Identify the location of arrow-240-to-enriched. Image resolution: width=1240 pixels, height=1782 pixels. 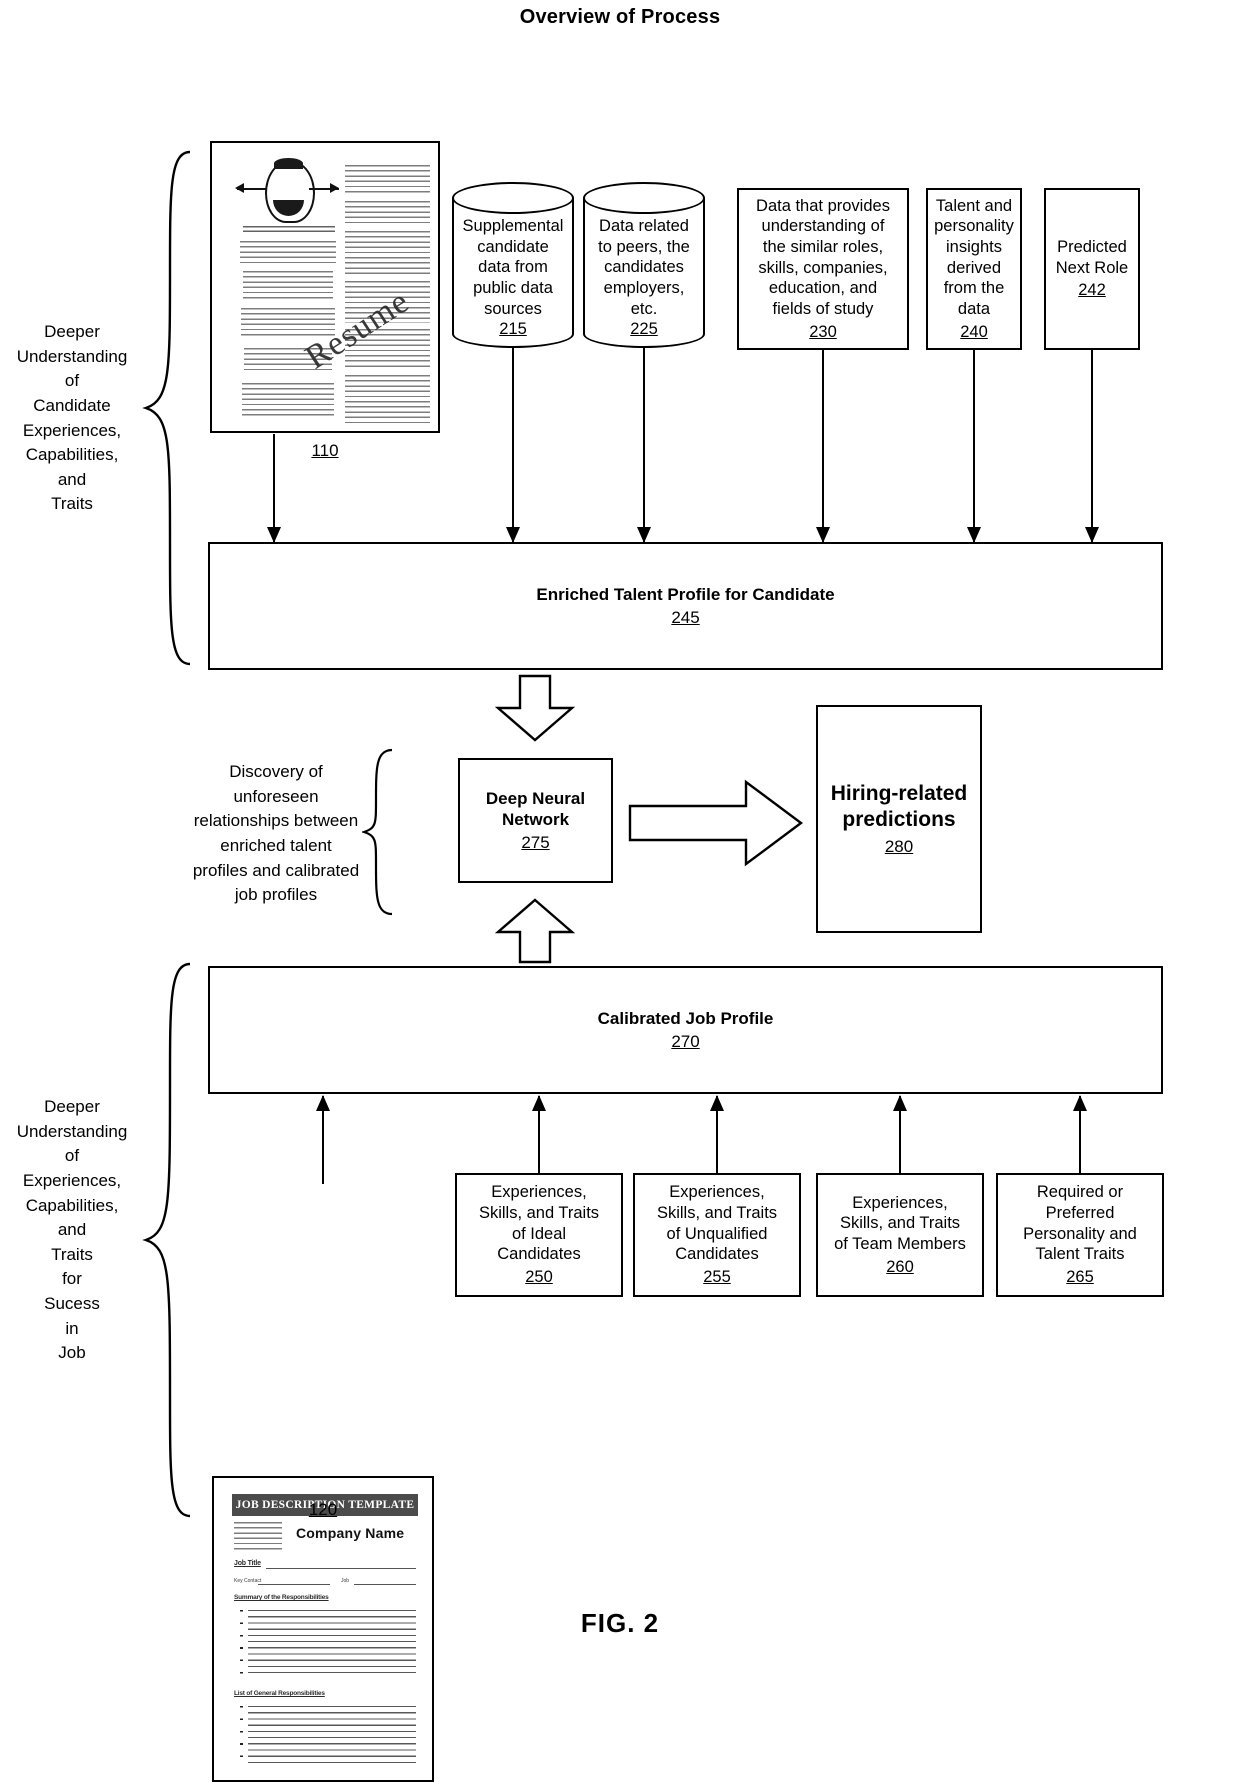
(974, 446).